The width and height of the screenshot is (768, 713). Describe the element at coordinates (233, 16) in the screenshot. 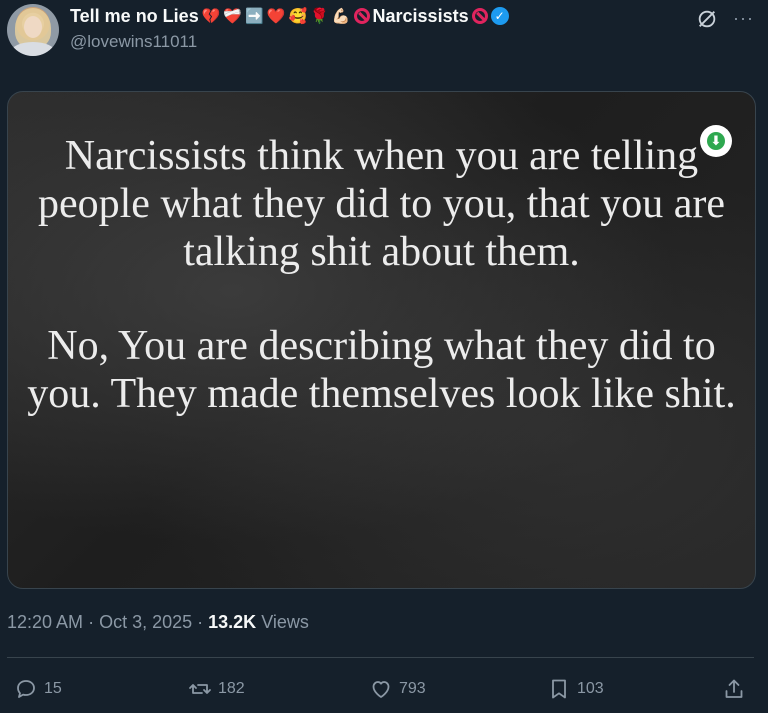

I see `mending-heart-emoji: ❤️‍🩹` at that location.